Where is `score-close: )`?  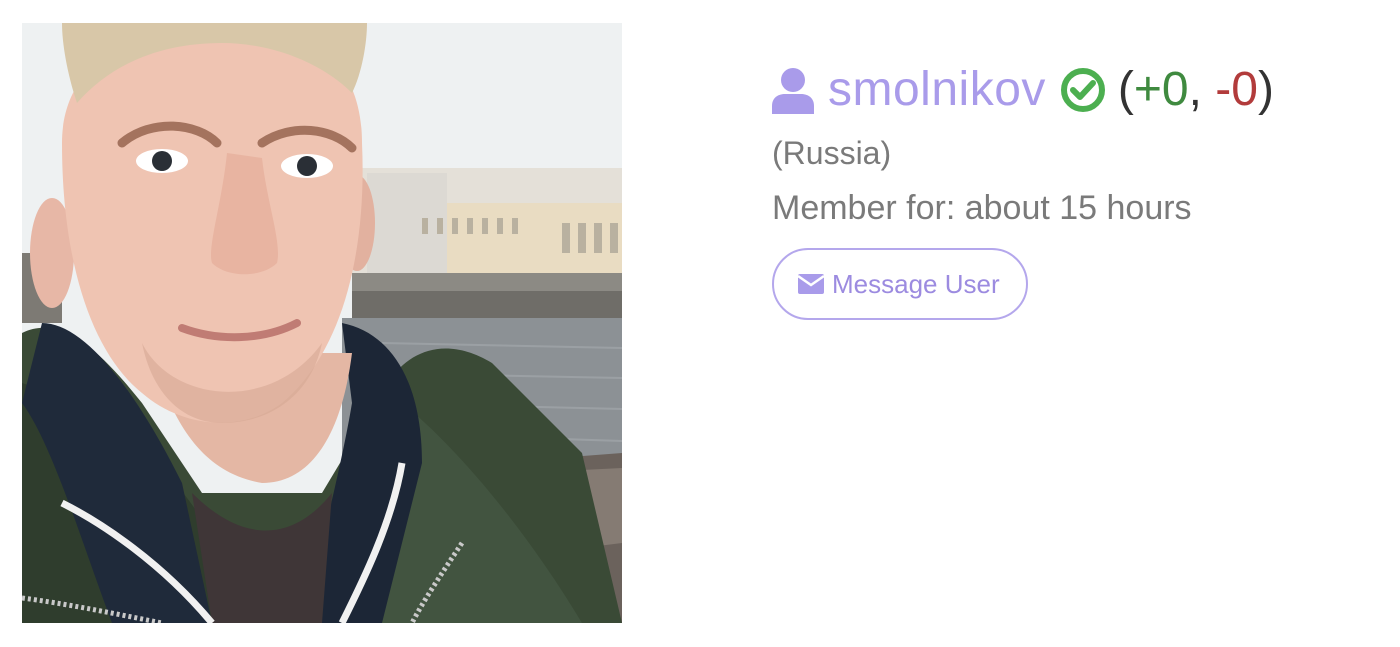
score-close: ) is located at coordinates (1265, 89).